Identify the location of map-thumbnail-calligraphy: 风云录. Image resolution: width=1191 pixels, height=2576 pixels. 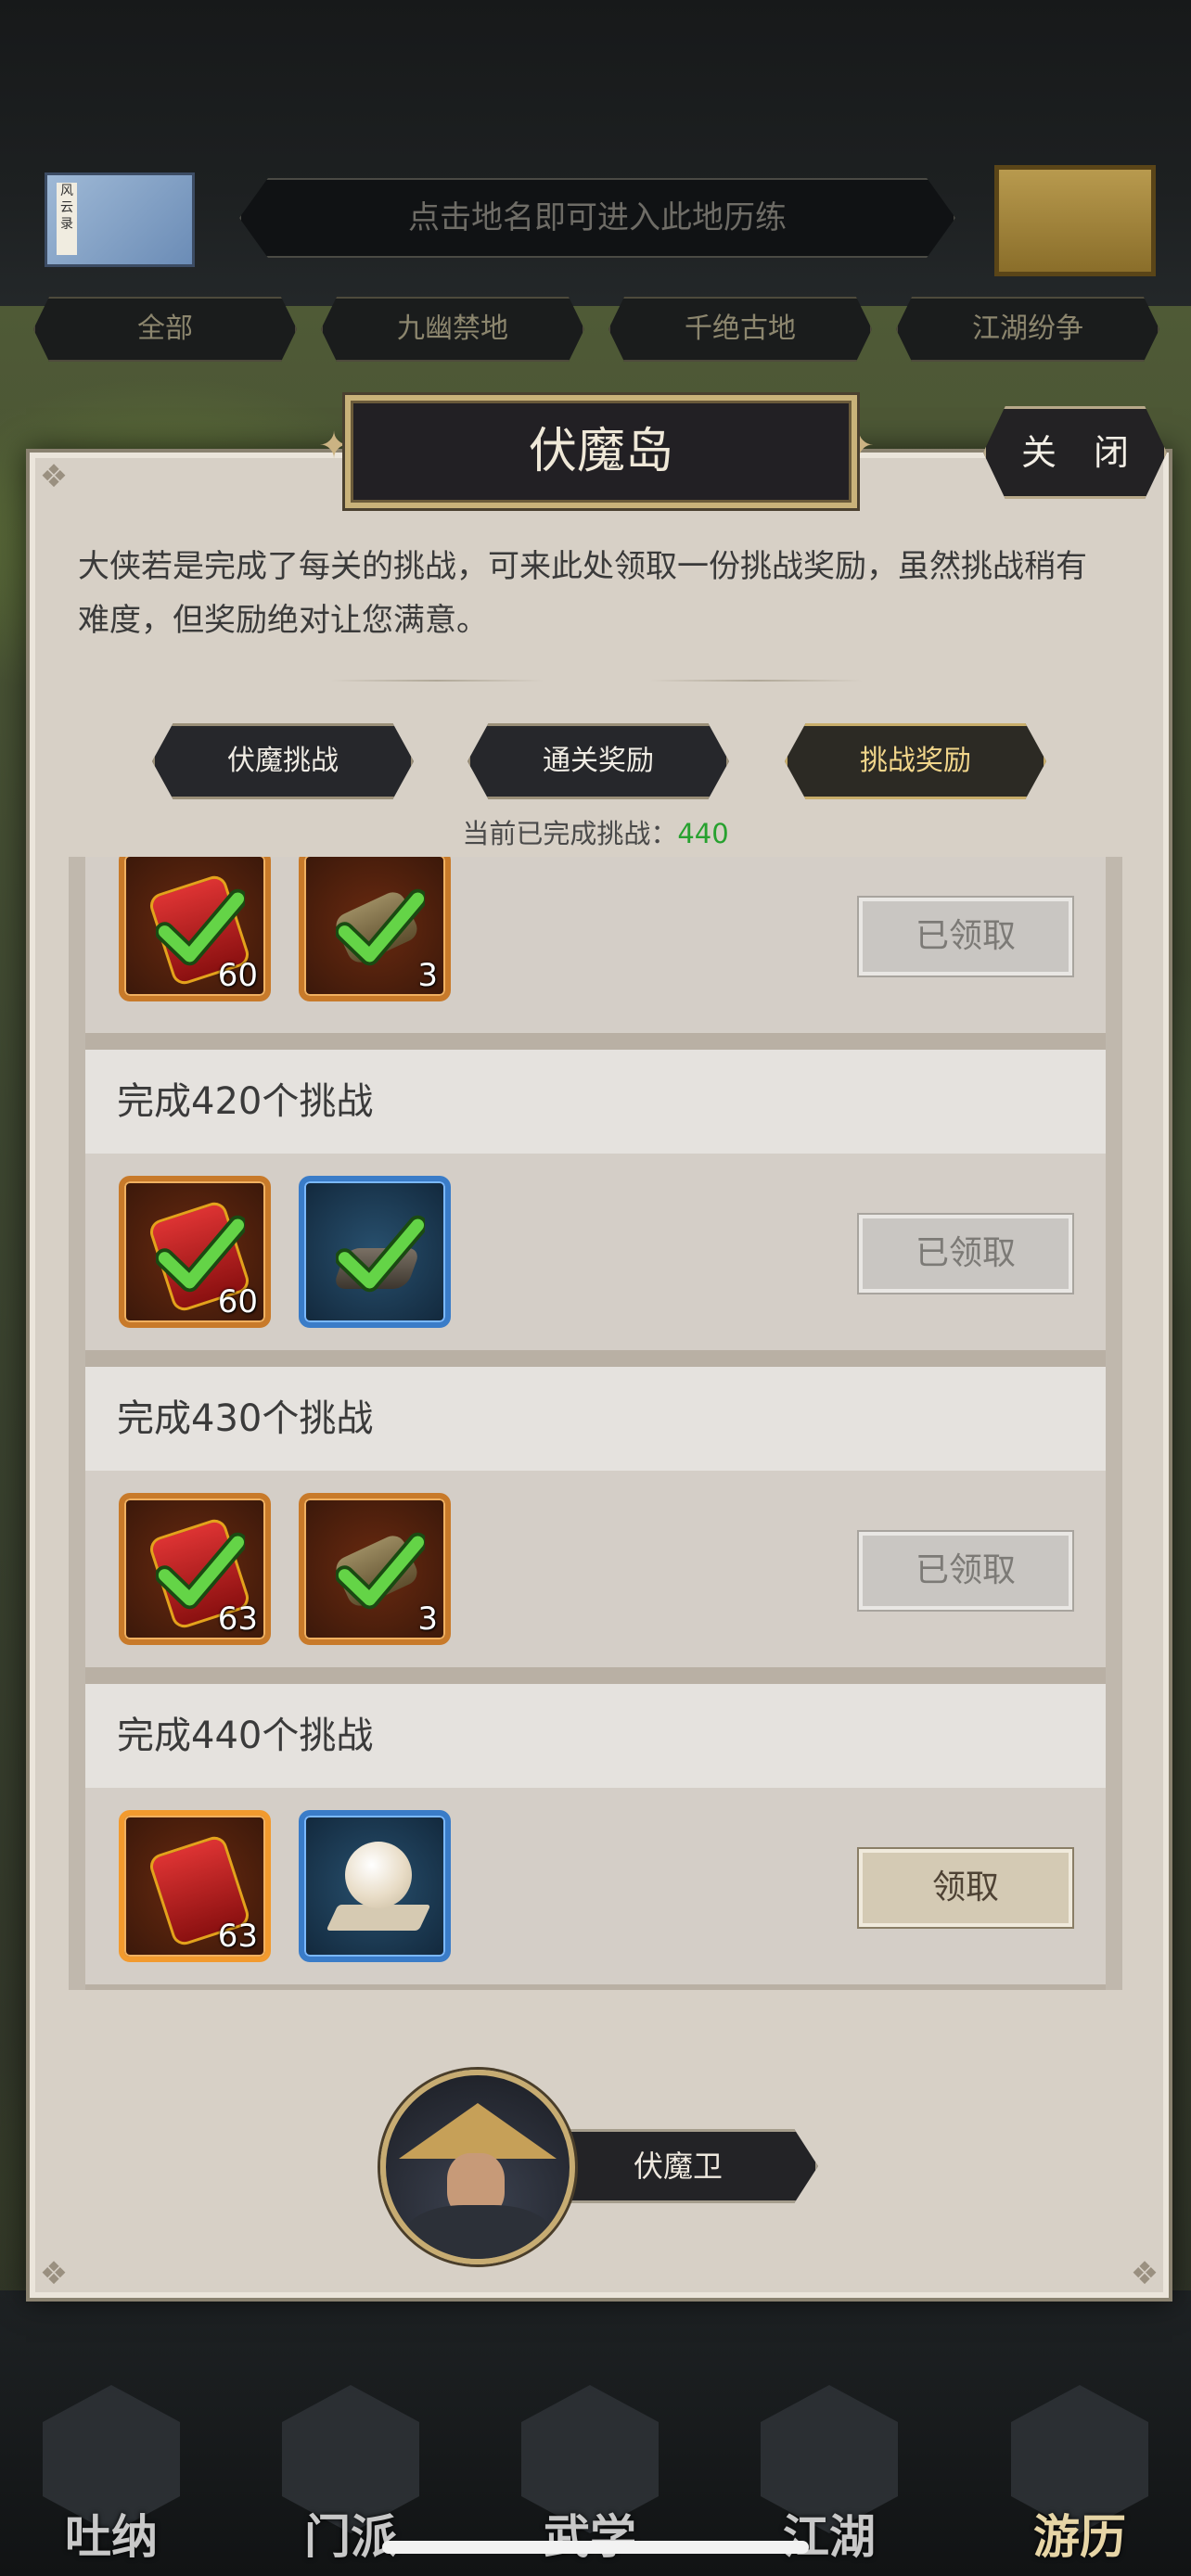
(67, 219).